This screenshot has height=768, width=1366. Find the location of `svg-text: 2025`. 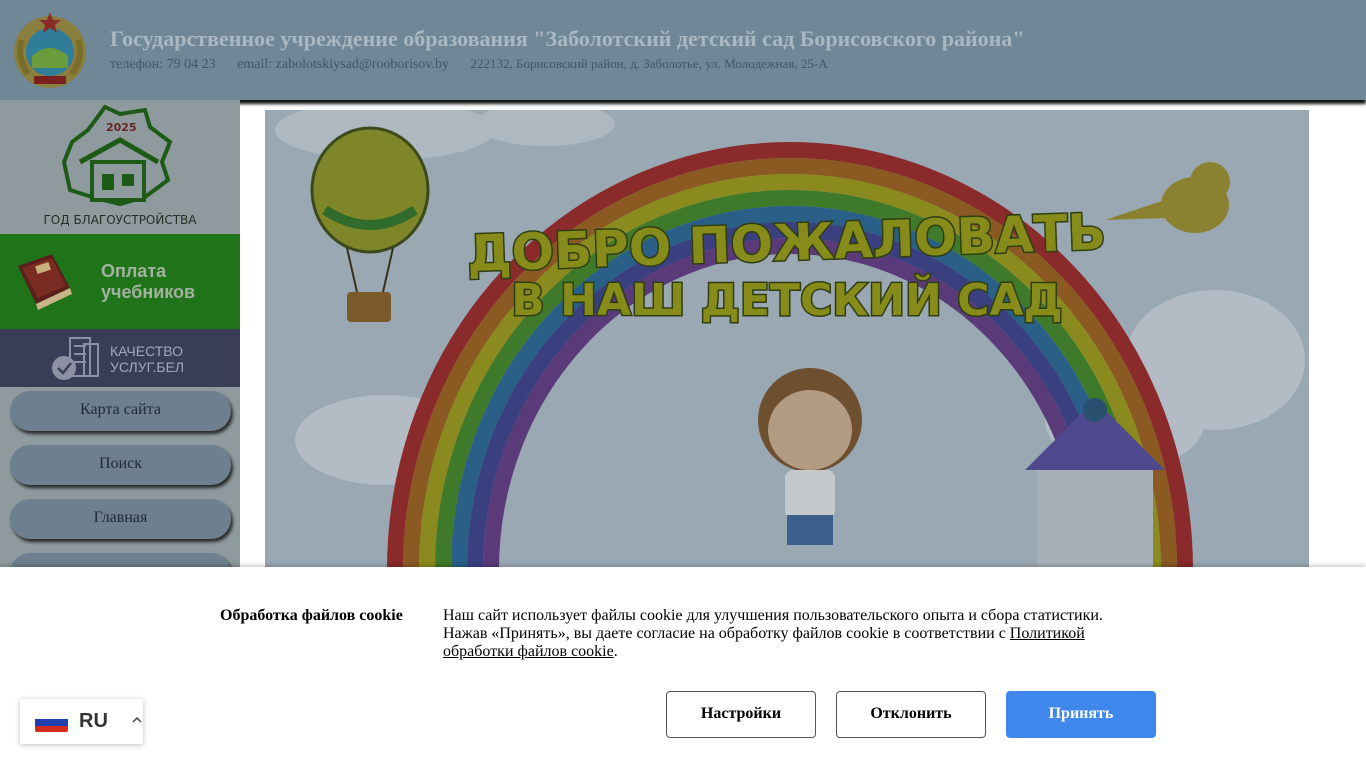

svg-text: 2025 is located at coordinates (121, 127).